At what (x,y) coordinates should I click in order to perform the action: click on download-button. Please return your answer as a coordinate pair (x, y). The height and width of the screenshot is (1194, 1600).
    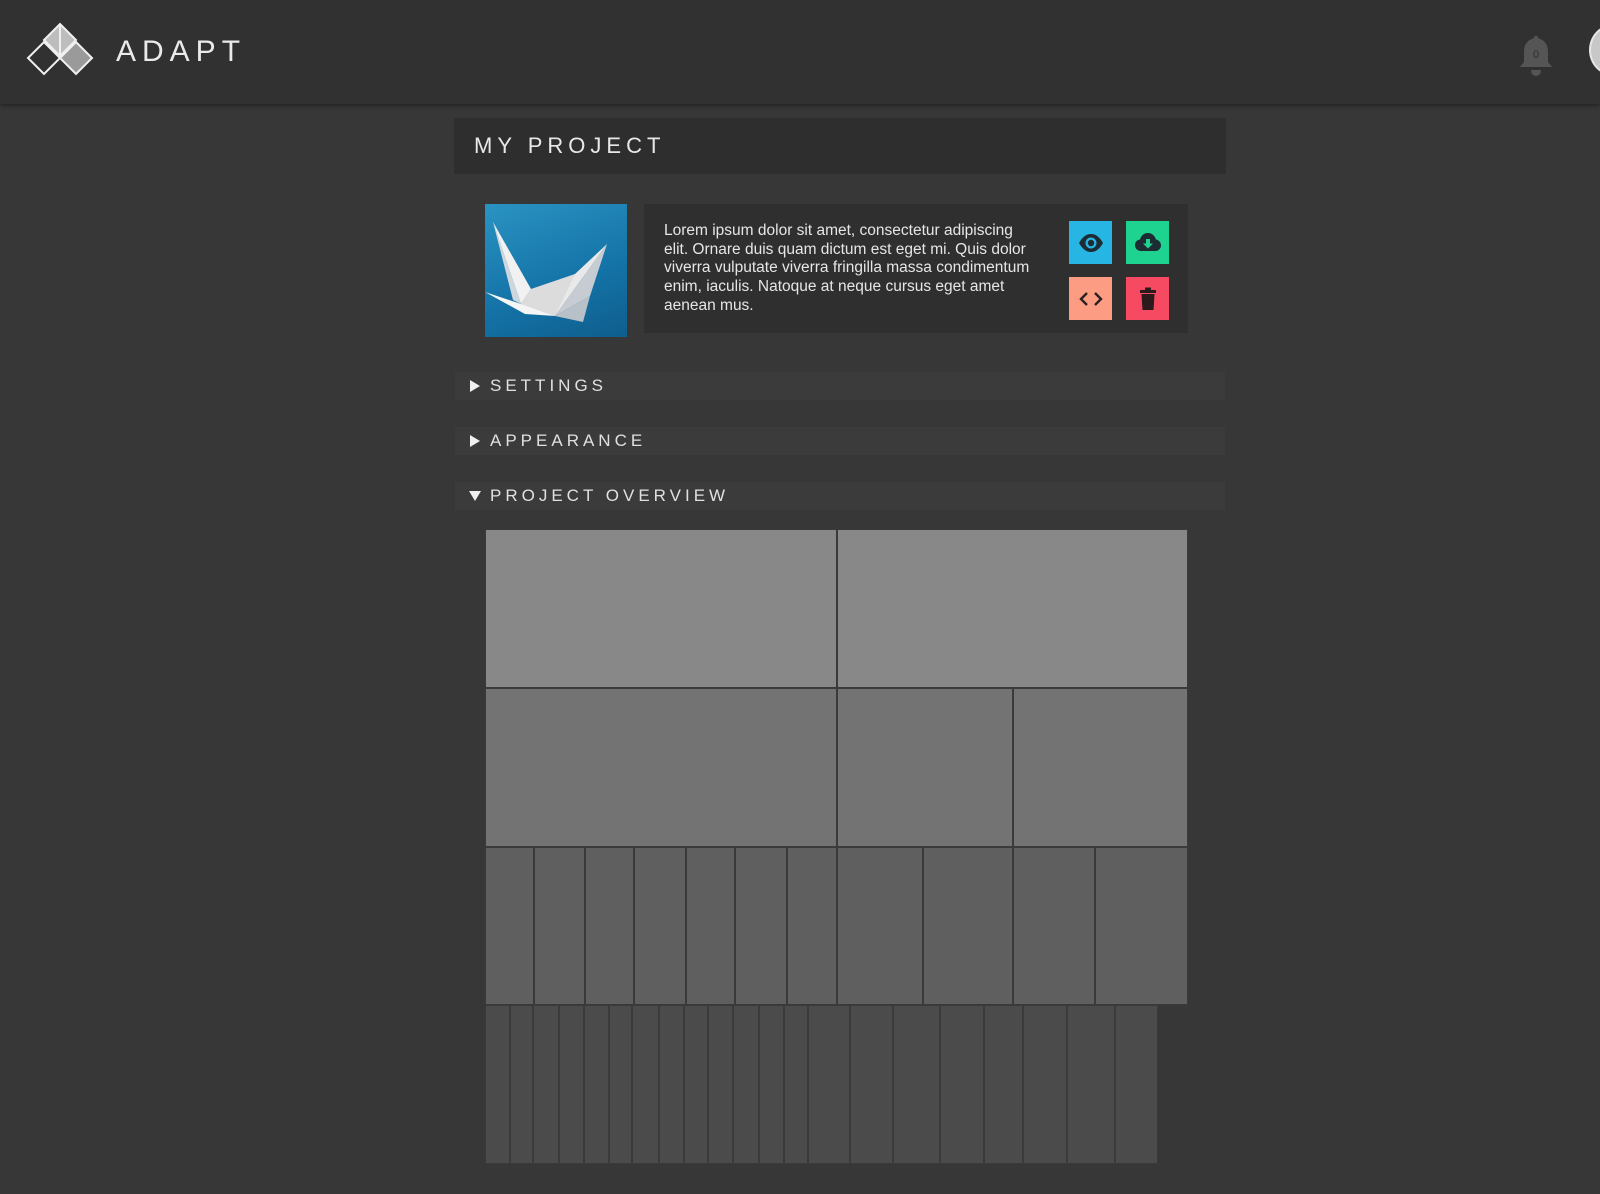
    Looking at the image, I should click on (1147, 242).